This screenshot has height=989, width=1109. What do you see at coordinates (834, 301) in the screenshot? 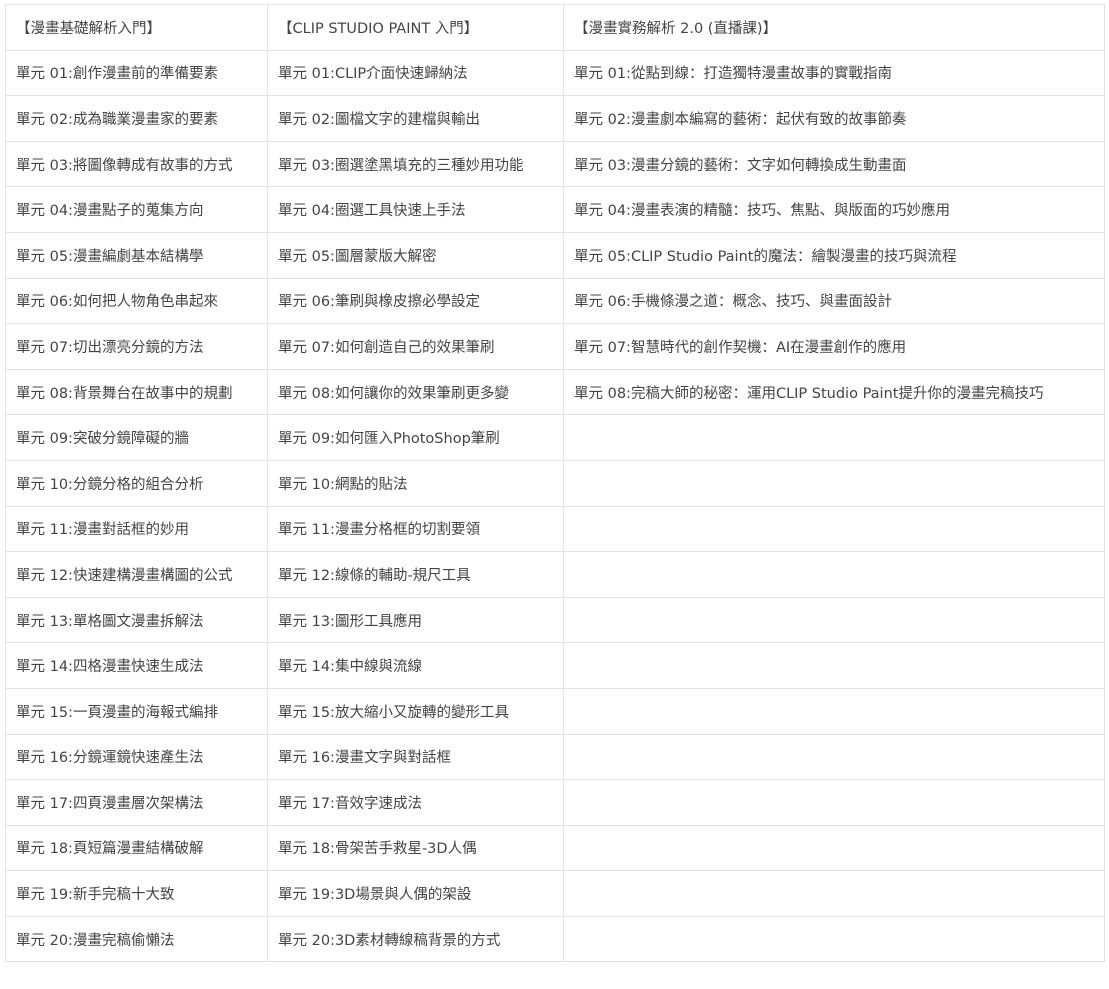
I see `unit-cell-manga-practice-live: 單元 06:手機條漫之道：概念、技巧、與畫面設計` at bounding box center [834, 301].